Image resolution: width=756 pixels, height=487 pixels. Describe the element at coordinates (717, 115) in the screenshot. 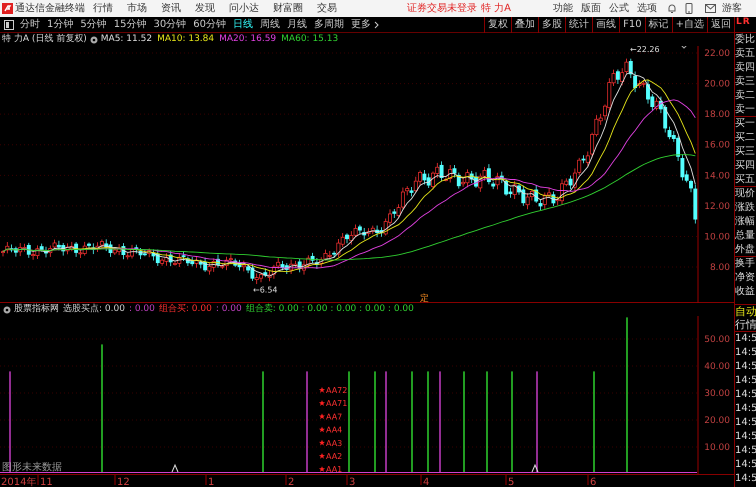

I see `price-axis-label: 18.00` at that location.